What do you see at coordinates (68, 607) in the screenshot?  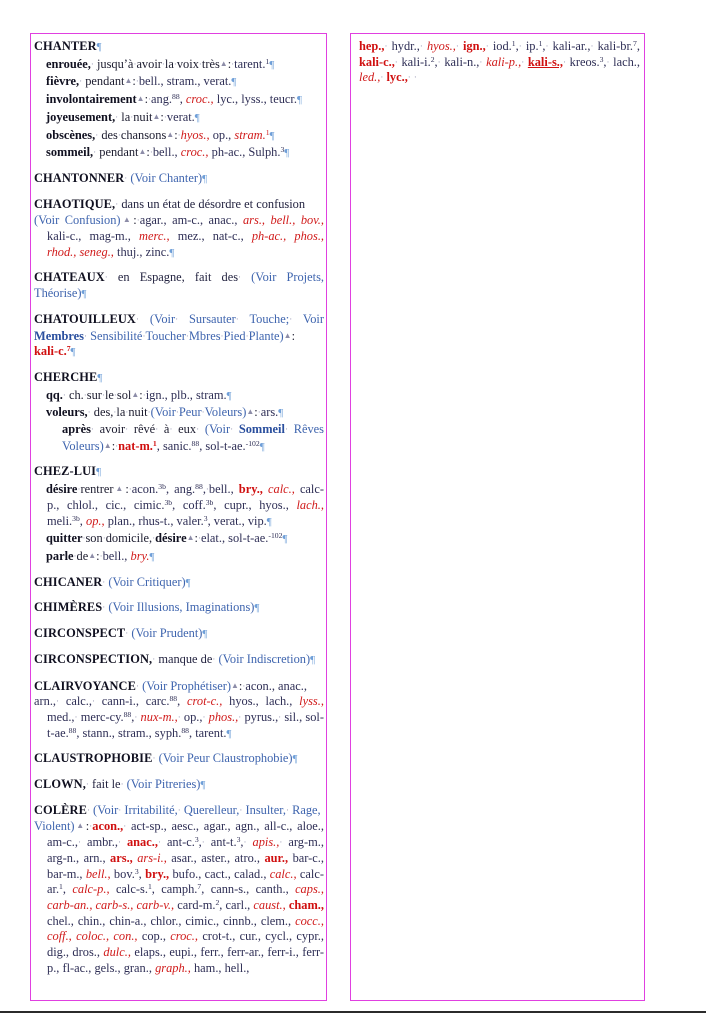 I see `rubric-heading: CHIMÈRES` at bounding box center [68, 607].